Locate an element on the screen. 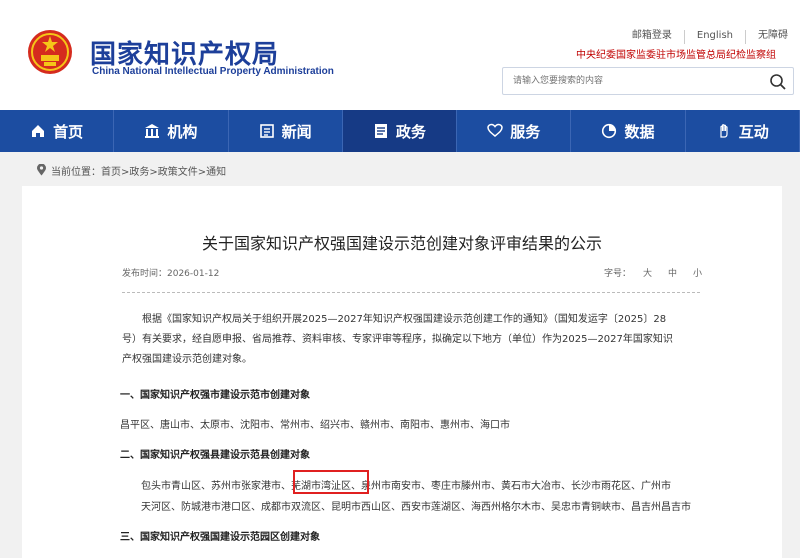 Image resolution: width=800 pixels, height=558 pixels. nav-label: 数据 is located at coordinates (639, 131).